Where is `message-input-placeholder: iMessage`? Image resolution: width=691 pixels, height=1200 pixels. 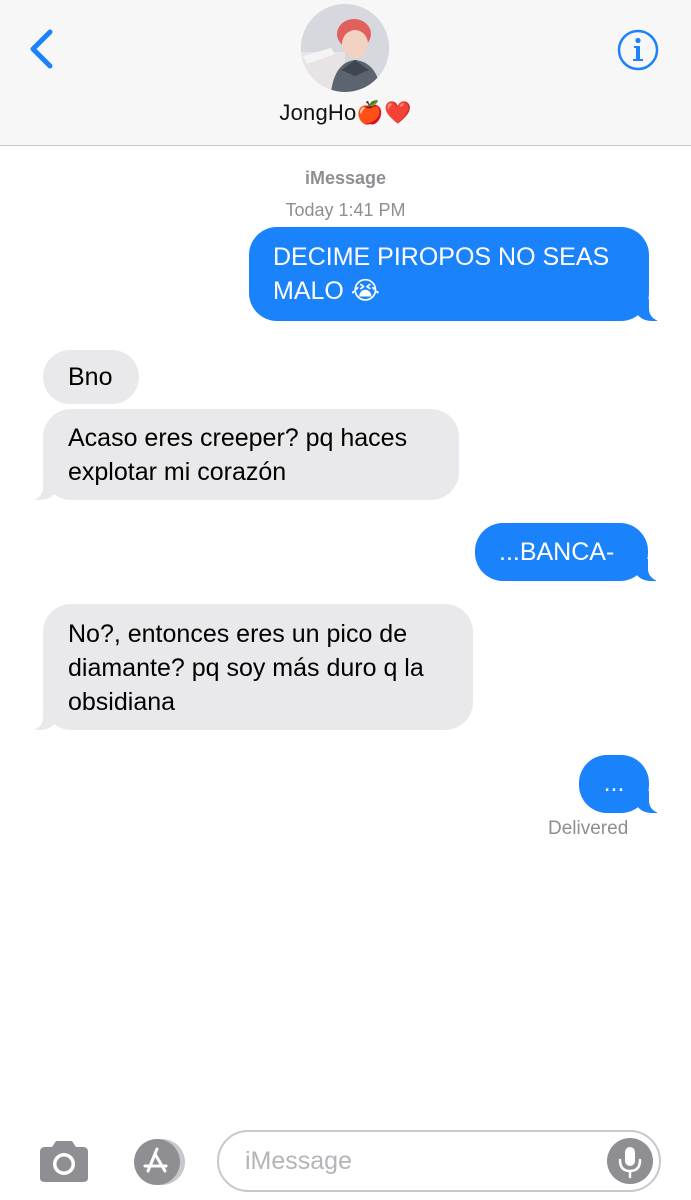
message-input-placeholder: iMessage is located at coordinates (298, 1161).